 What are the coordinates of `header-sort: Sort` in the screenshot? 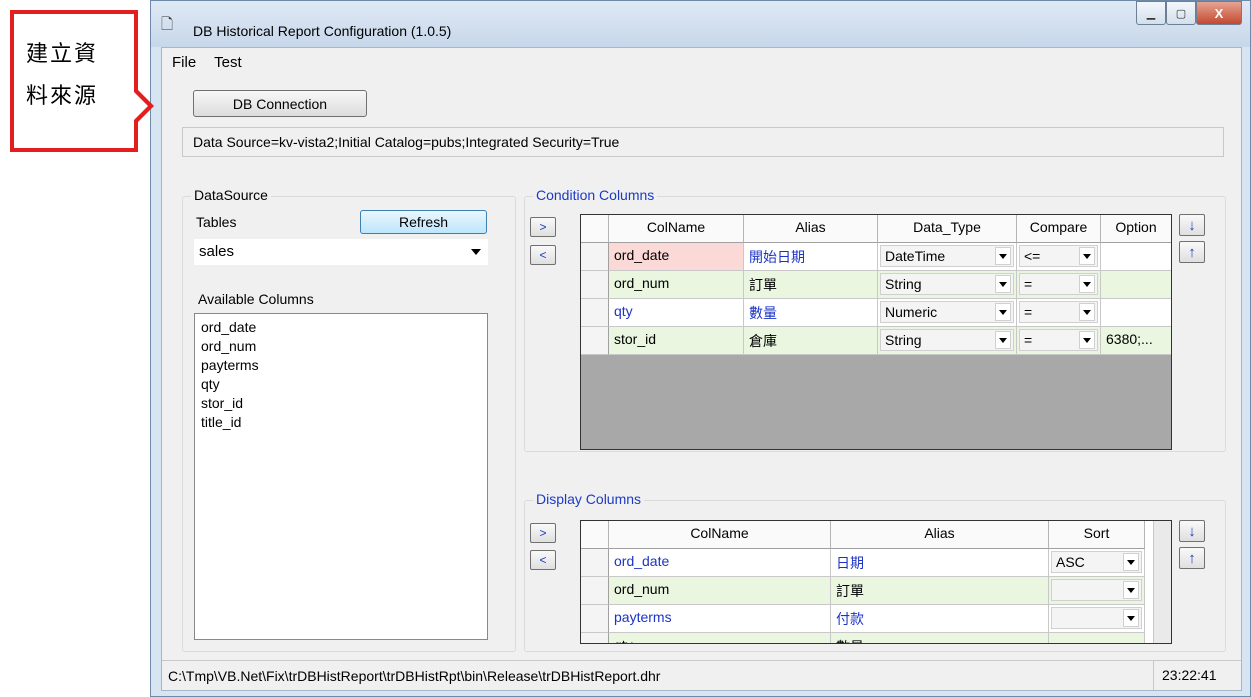 It's located at (1097, 535).